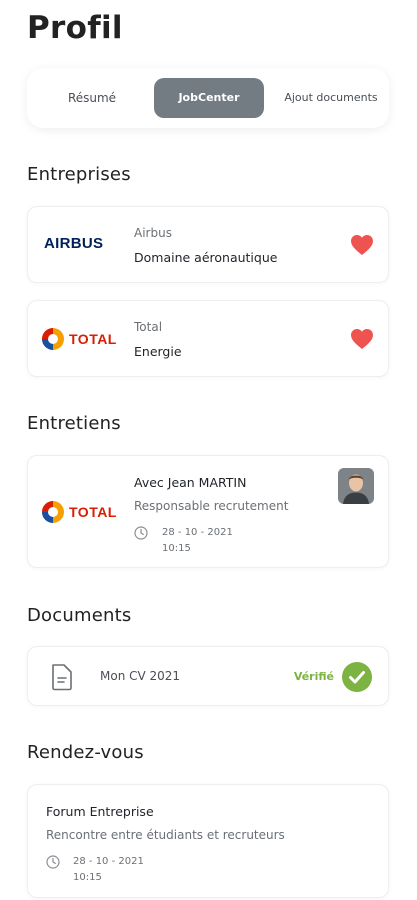 The width and height of the screenshot is (417, 900). I want to click on company-domain: Domaine aéronautique, so click(206, 257).